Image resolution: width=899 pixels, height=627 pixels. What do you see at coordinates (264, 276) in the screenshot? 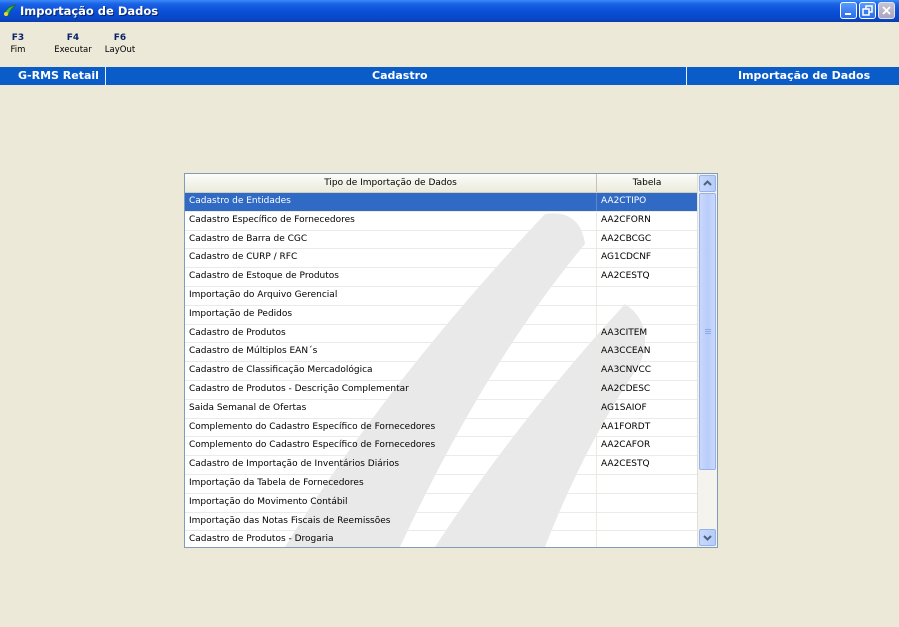
I see `cell-tipo: Cadastro de Estoque de Produtos` at bounding box center [264, 276].